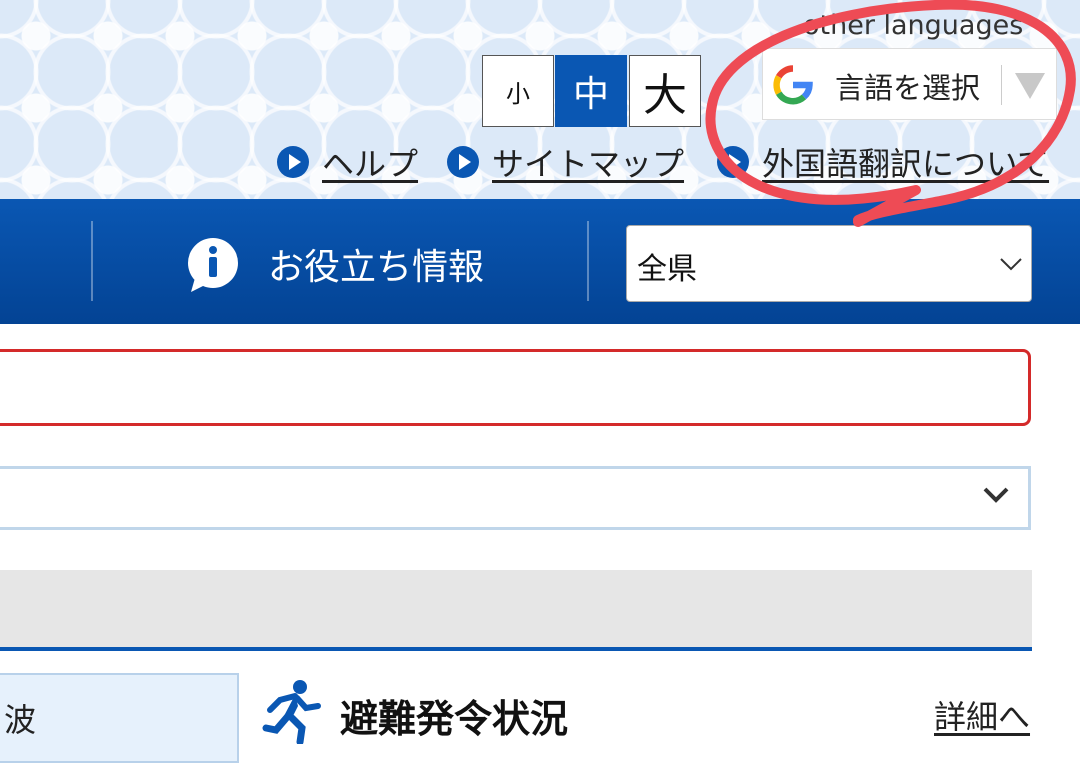 This screenshot has width=1080, height=763. Describe the element at coordinates (908, 88) in the screenshot. I see `language-select-label: 言語を選択` at that location.